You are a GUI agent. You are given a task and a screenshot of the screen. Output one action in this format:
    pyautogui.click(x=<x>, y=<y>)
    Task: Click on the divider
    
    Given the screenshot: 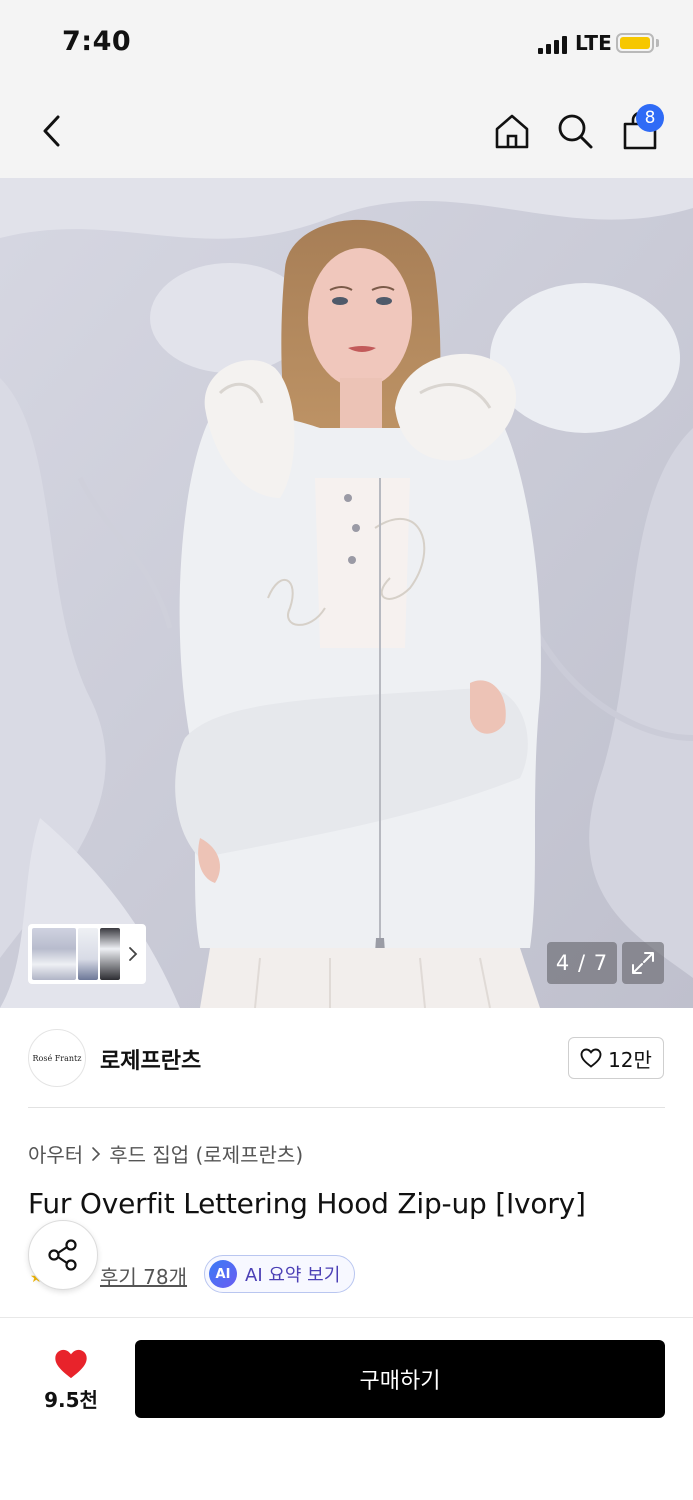 What is the action you would take?
    pyautogui.click(x=346, y=1107)
    